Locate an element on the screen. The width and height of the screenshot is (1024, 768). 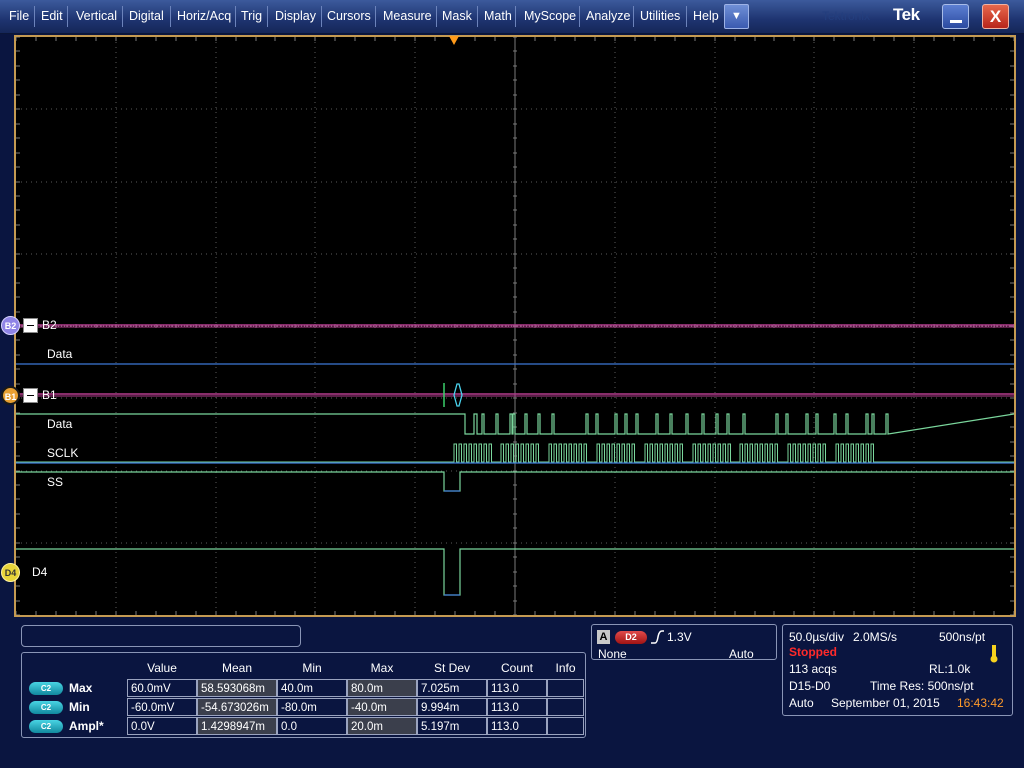
measurement-cell-stdev: 7.025m is located at coordinates (452, 688).